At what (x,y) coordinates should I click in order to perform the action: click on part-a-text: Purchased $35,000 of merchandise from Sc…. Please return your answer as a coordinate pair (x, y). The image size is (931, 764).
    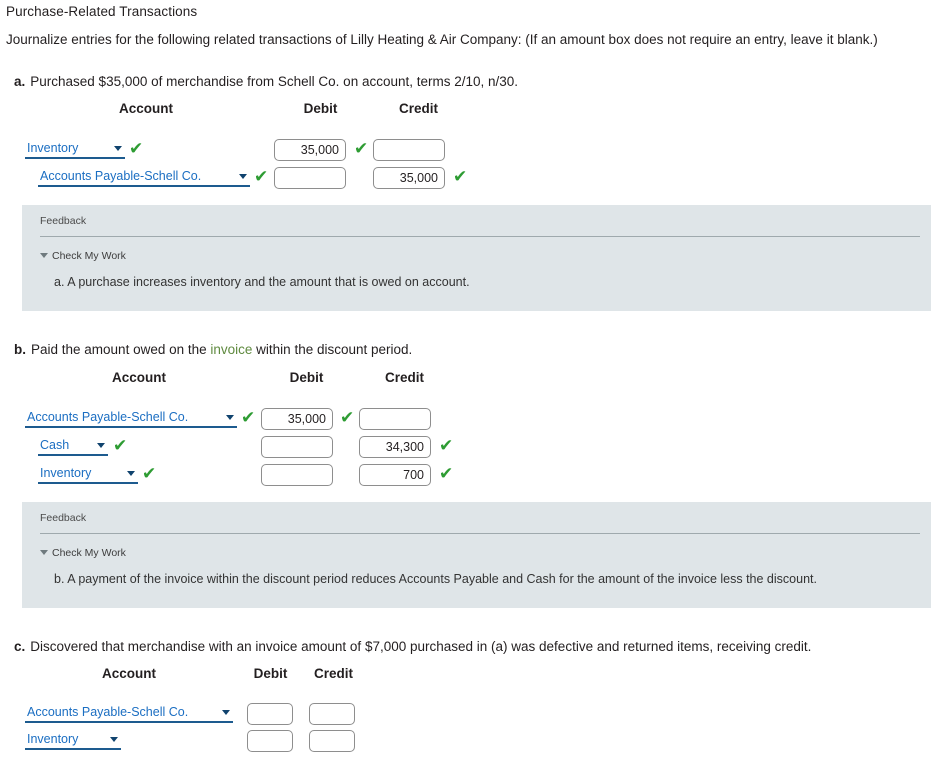
    Looking at the image, I should click on (274, 81).